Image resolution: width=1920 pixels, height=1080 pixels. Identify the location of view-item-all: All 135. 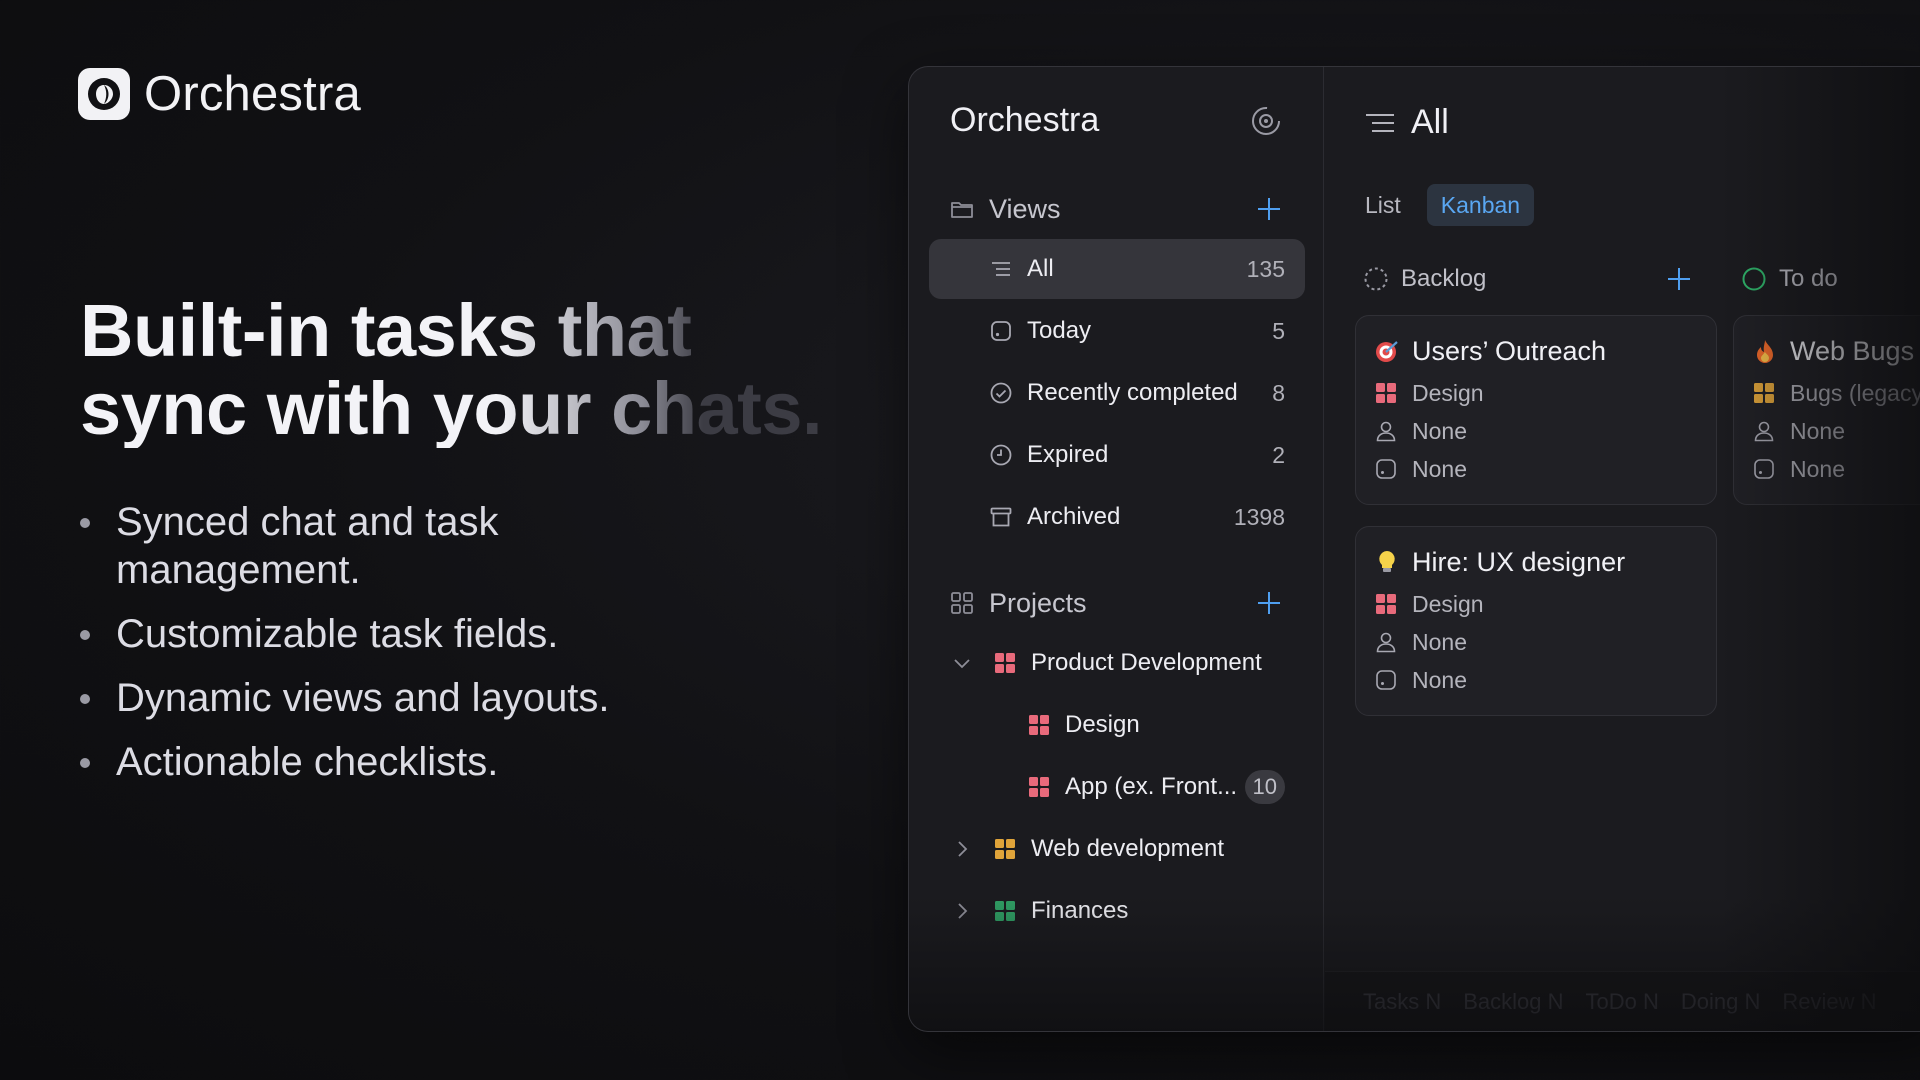
(1117, 269).